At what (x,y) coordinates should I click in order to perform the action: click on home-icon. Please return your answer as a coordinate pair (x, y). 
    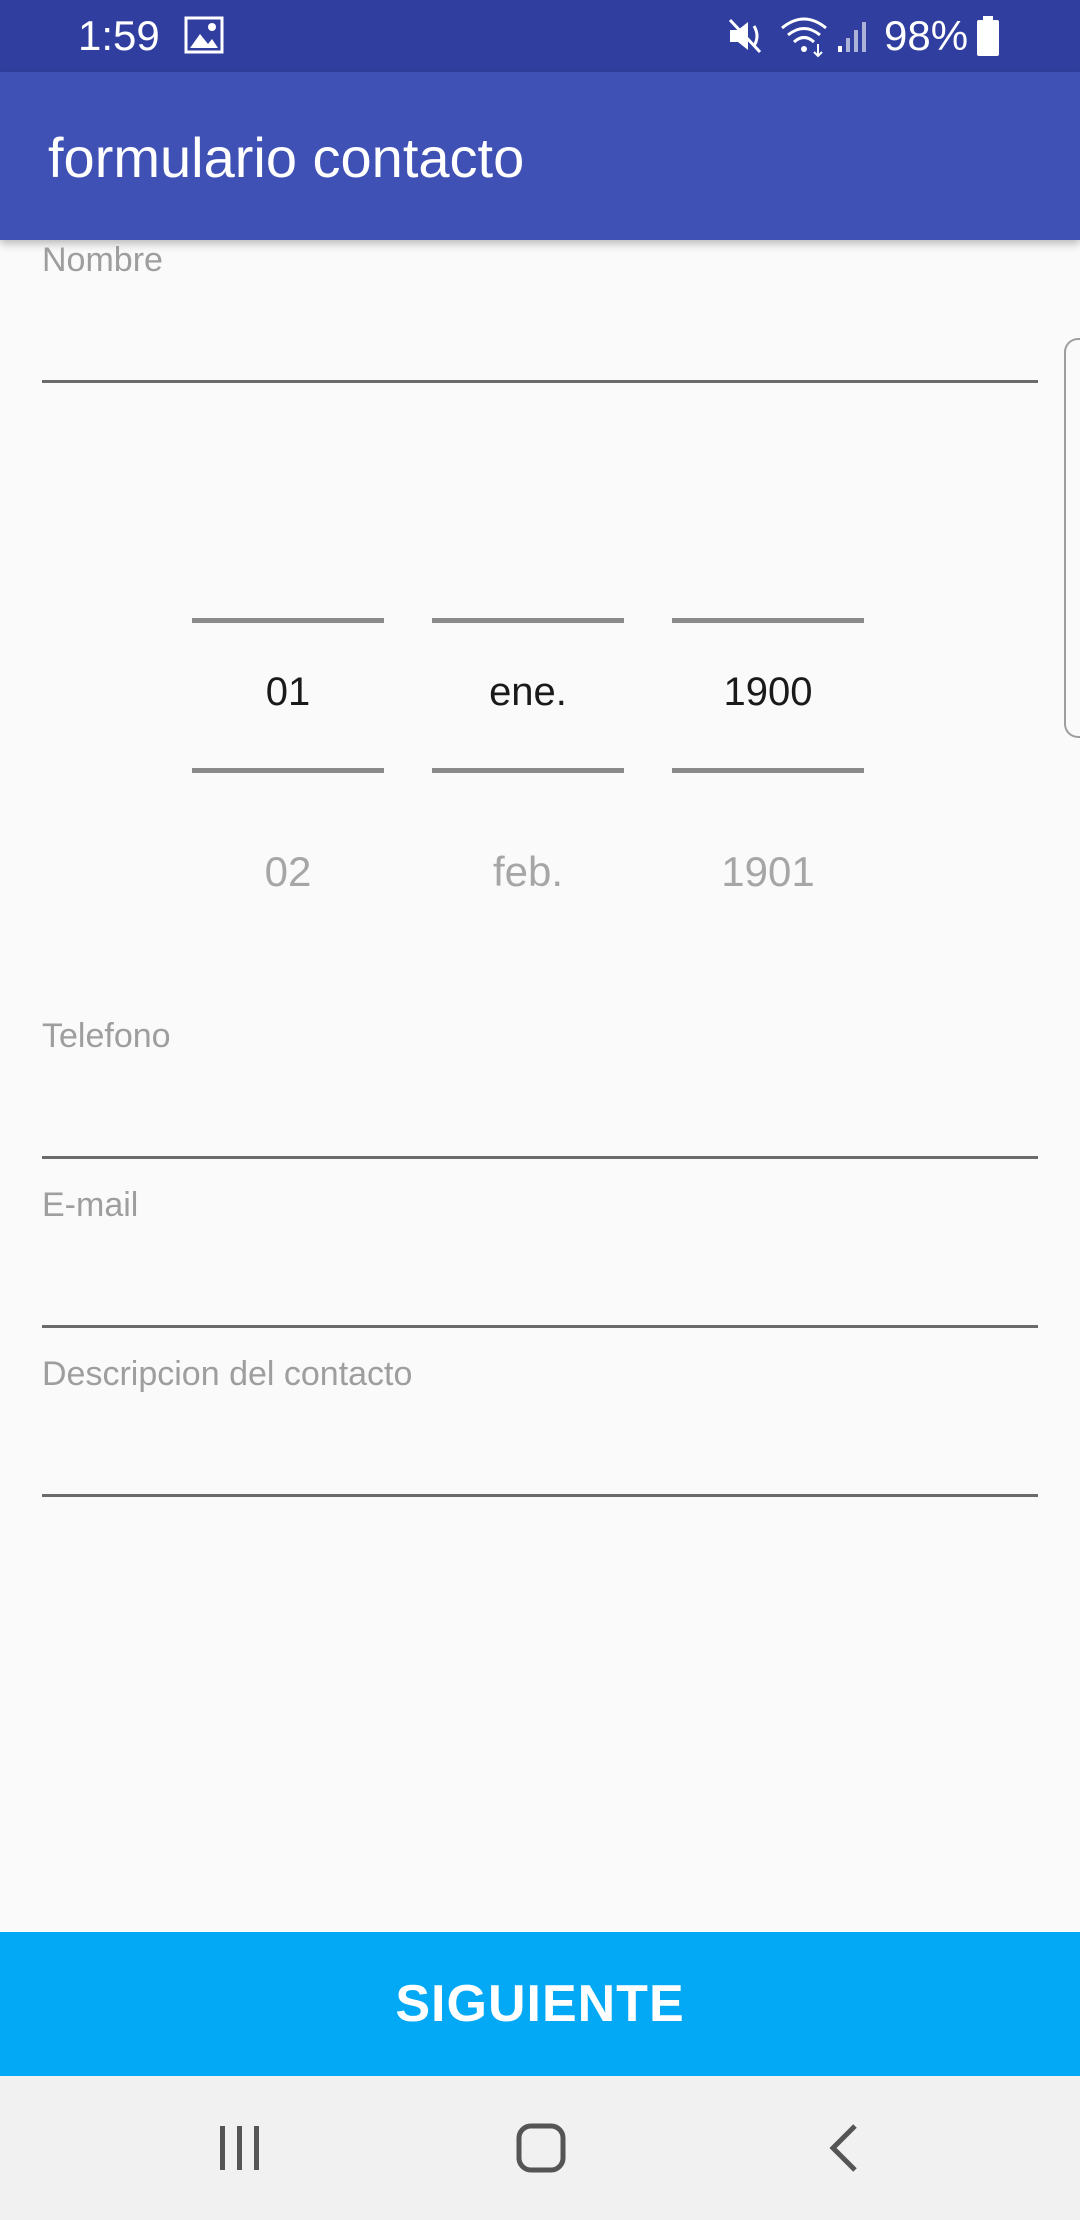
    Looking at the image, I should click on (541, 2148).